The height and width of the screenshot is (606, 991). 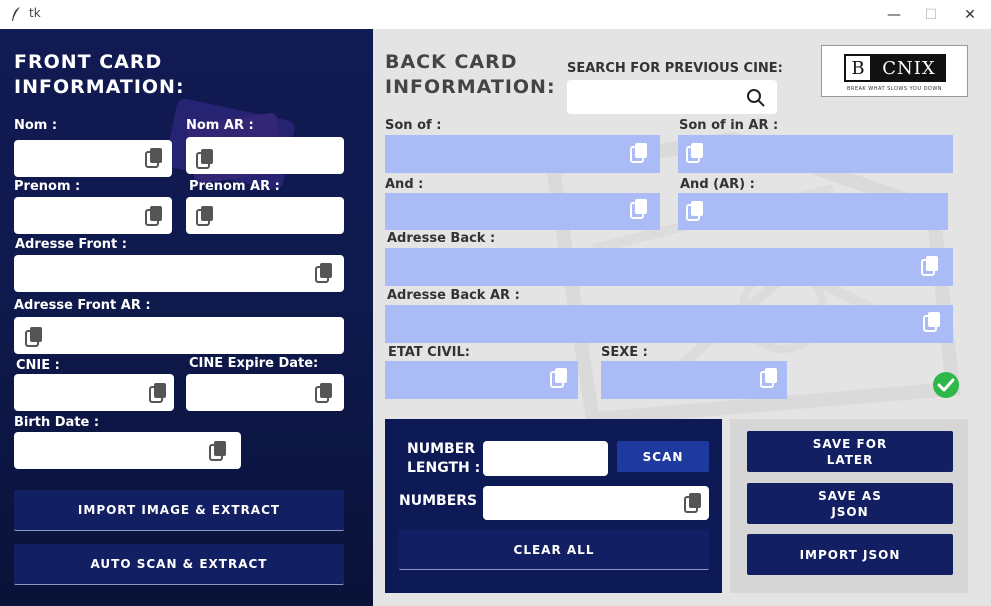 I want to click on title-bar: tk — ☐ ✕, so click(x=495, y=14).